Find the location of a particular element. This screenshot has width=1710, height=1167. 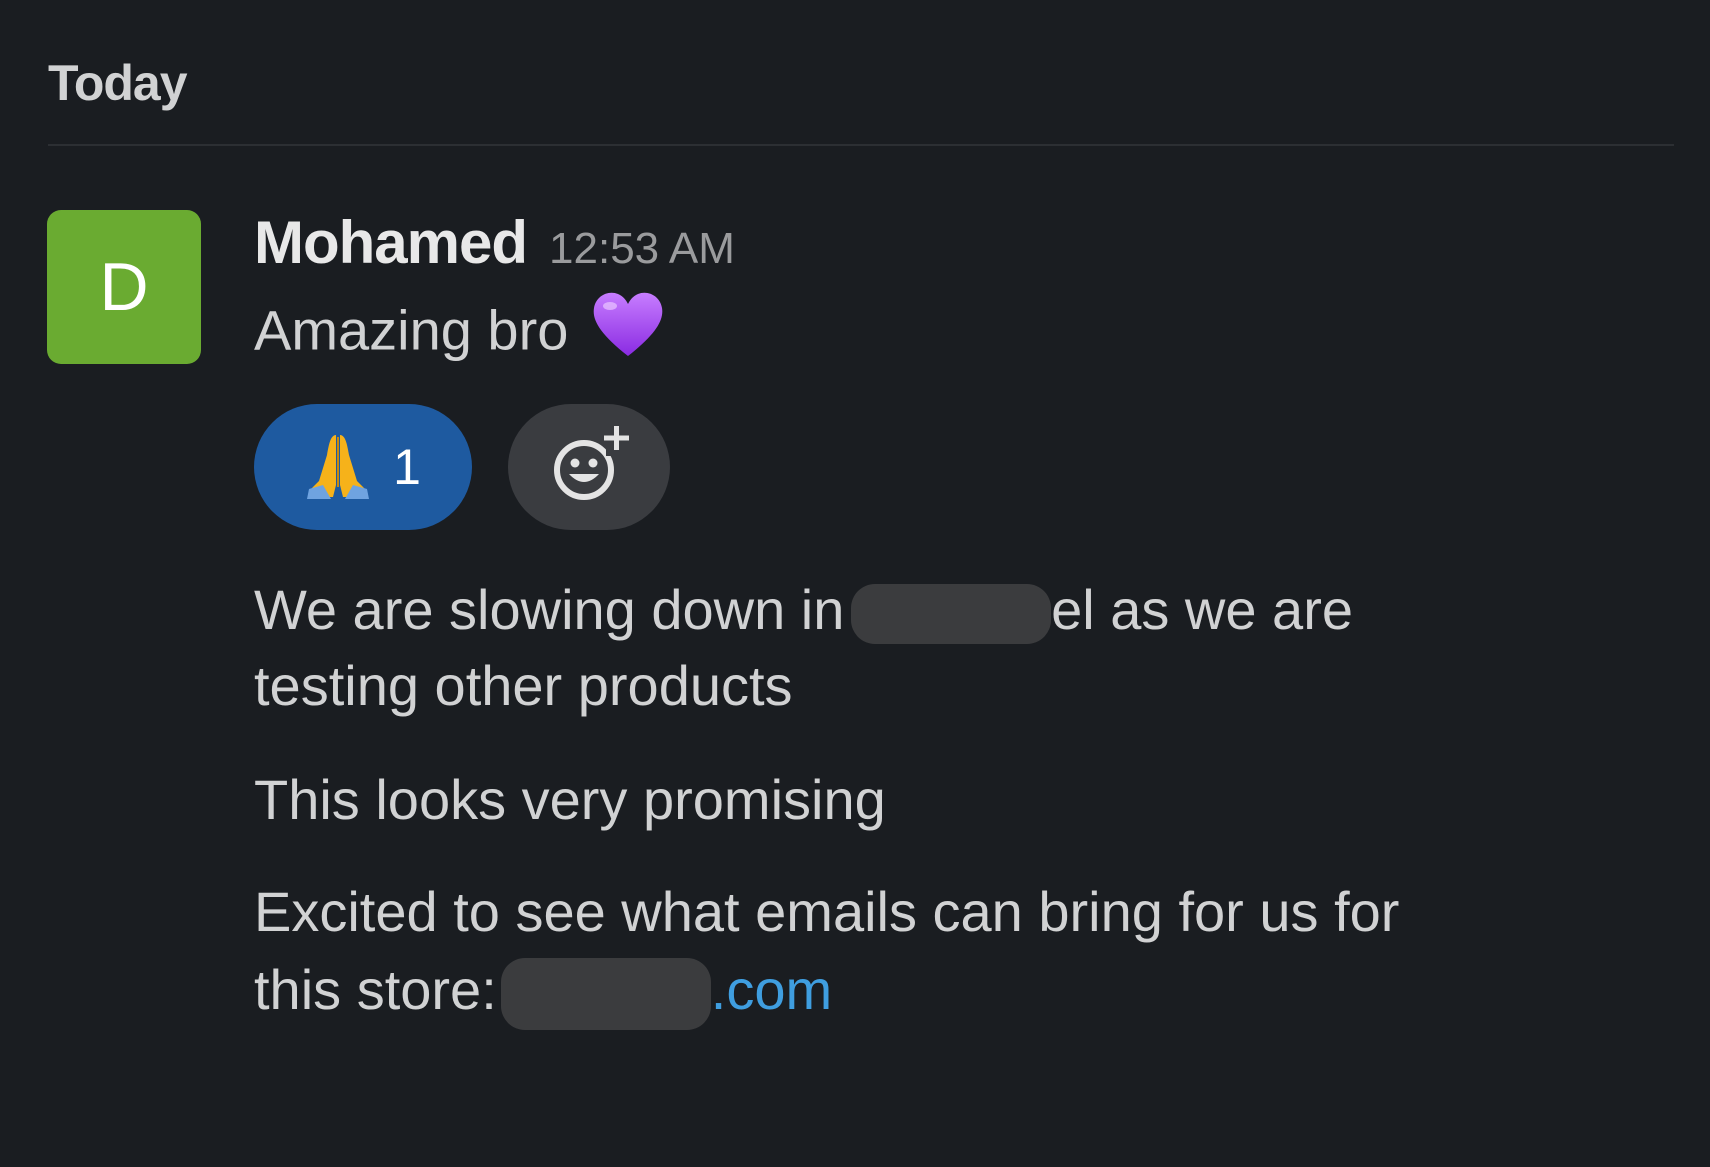

day-divider-label: Today is located at coordinates (118, 83).